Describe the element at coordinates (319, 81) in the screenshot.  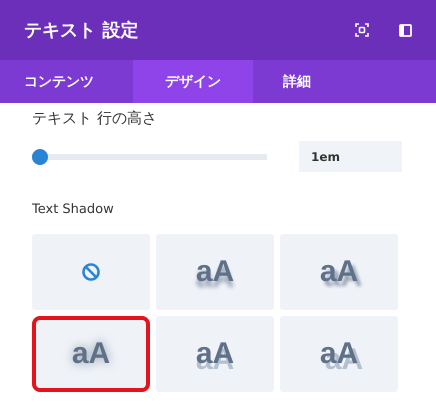
I see `tab: 詳細` at that location.